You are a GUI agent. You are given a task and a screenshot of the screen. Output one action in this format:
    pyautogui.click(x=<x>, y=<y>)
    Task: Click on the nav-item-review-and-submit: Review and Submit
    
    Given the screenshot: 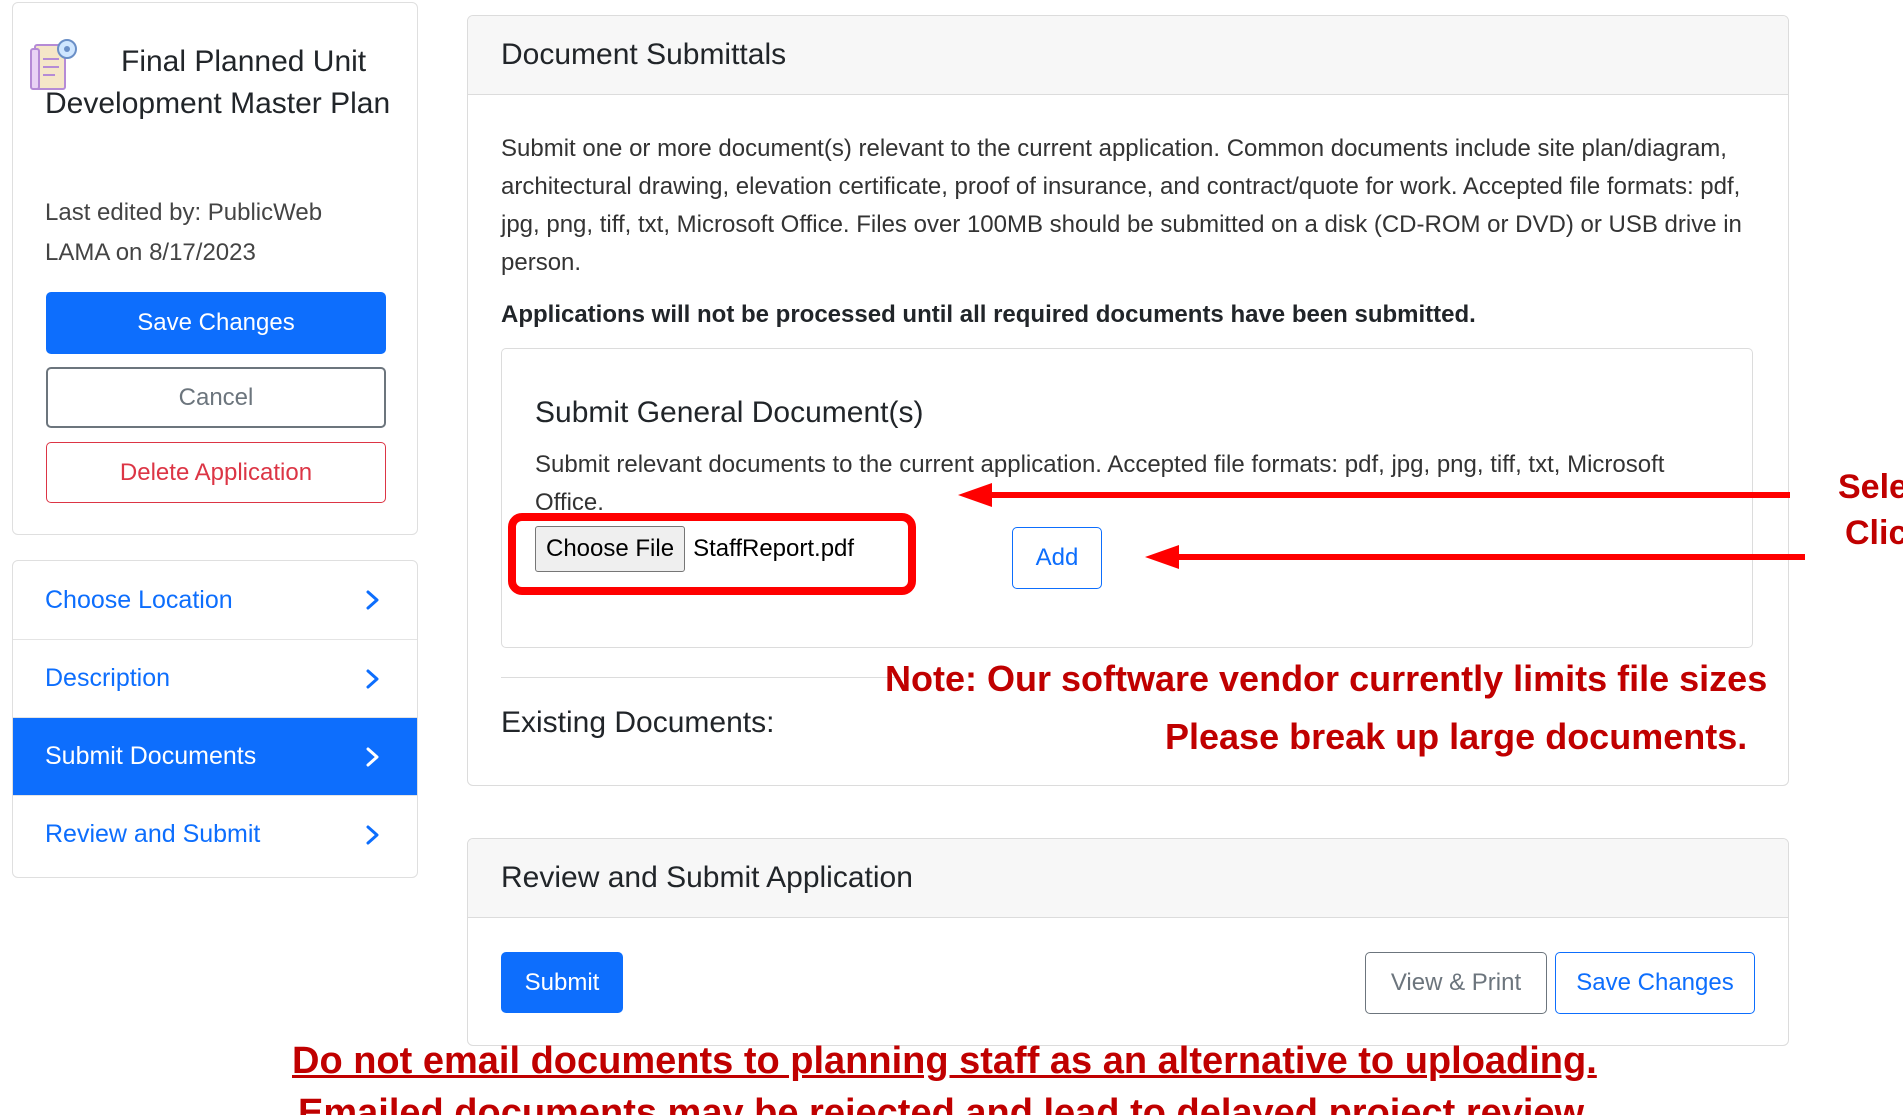 What is the action you would take?
    pyautogui.click(x=215, y=834)
    